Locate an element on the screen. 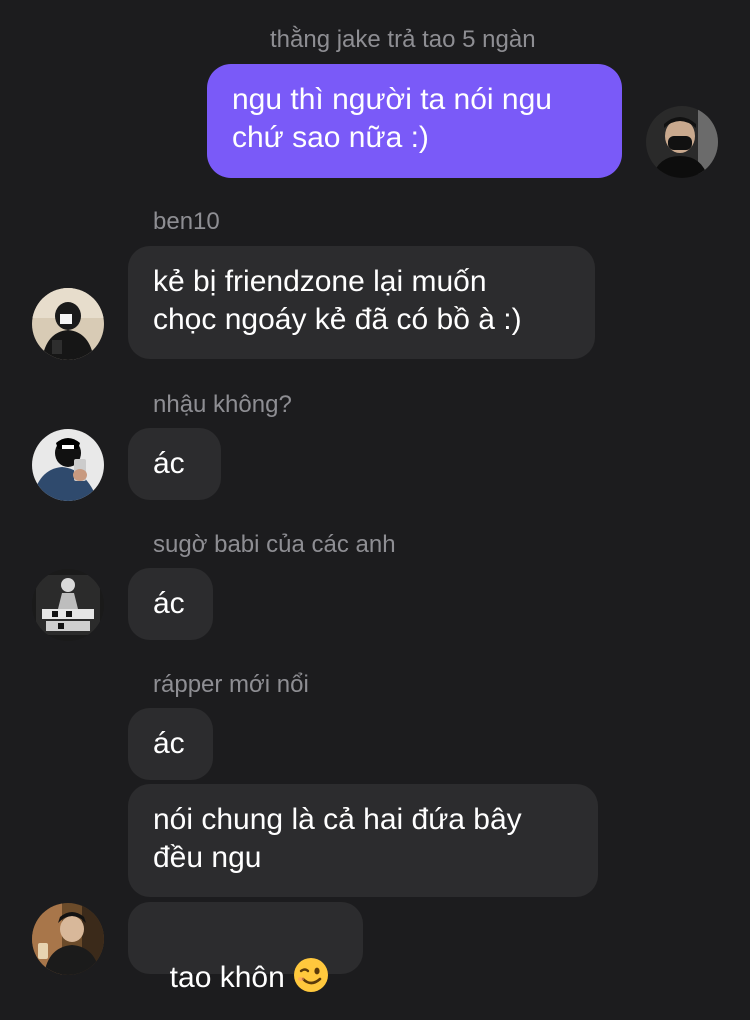  sugo-babi-avatar-icon is located at coordinates (68, 605).